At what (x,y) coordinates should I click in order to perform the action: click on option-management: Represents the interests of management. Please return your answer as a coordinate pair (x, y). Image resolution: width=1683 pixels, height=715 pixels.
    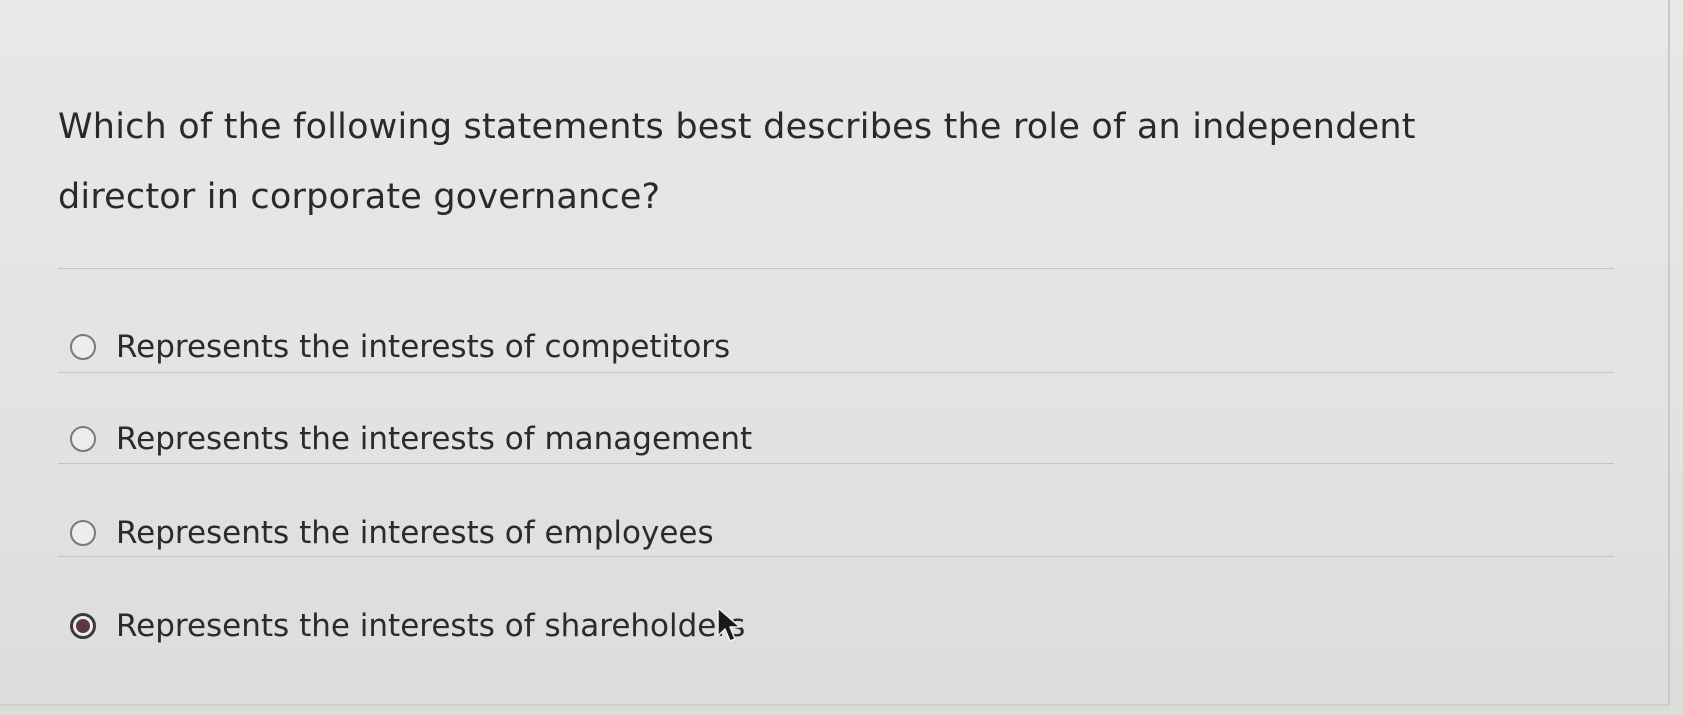
    Looking at the image, I should click on (411, 439).